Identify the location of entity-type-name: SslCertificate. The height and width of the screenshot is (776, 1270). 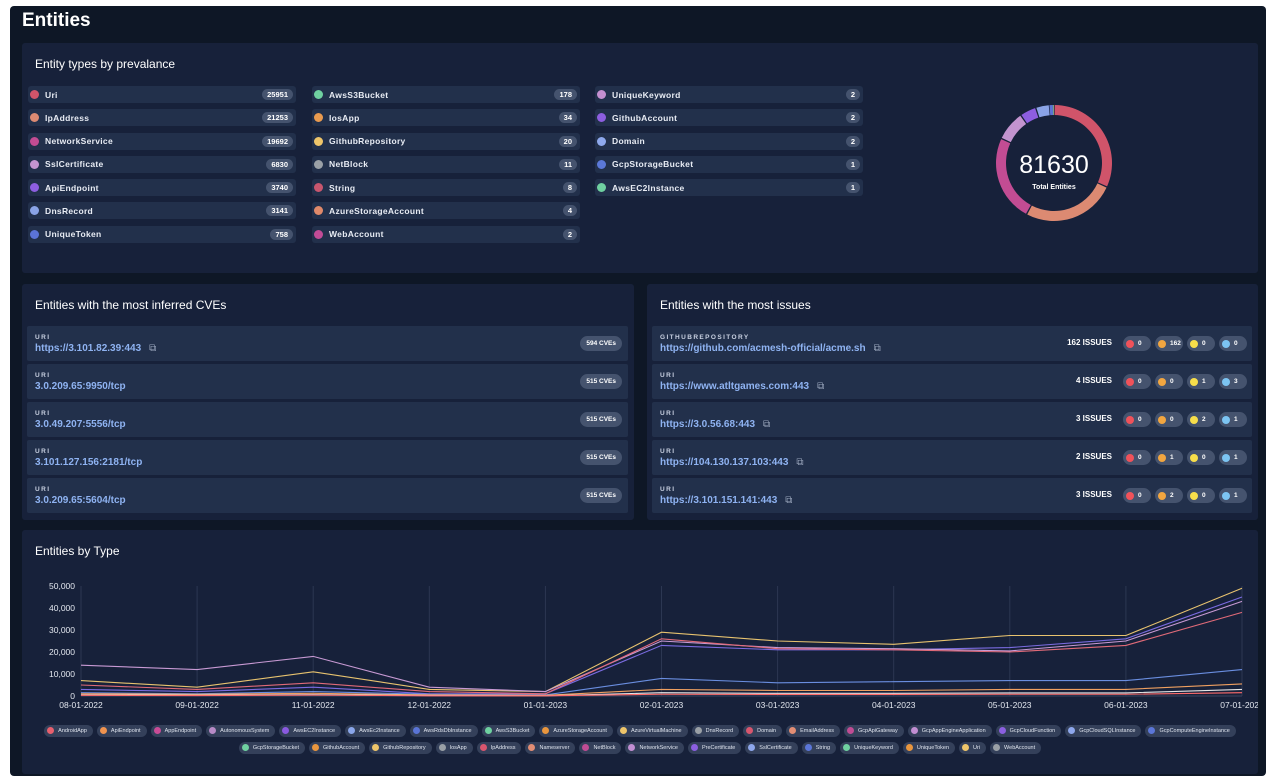
(74, 164).